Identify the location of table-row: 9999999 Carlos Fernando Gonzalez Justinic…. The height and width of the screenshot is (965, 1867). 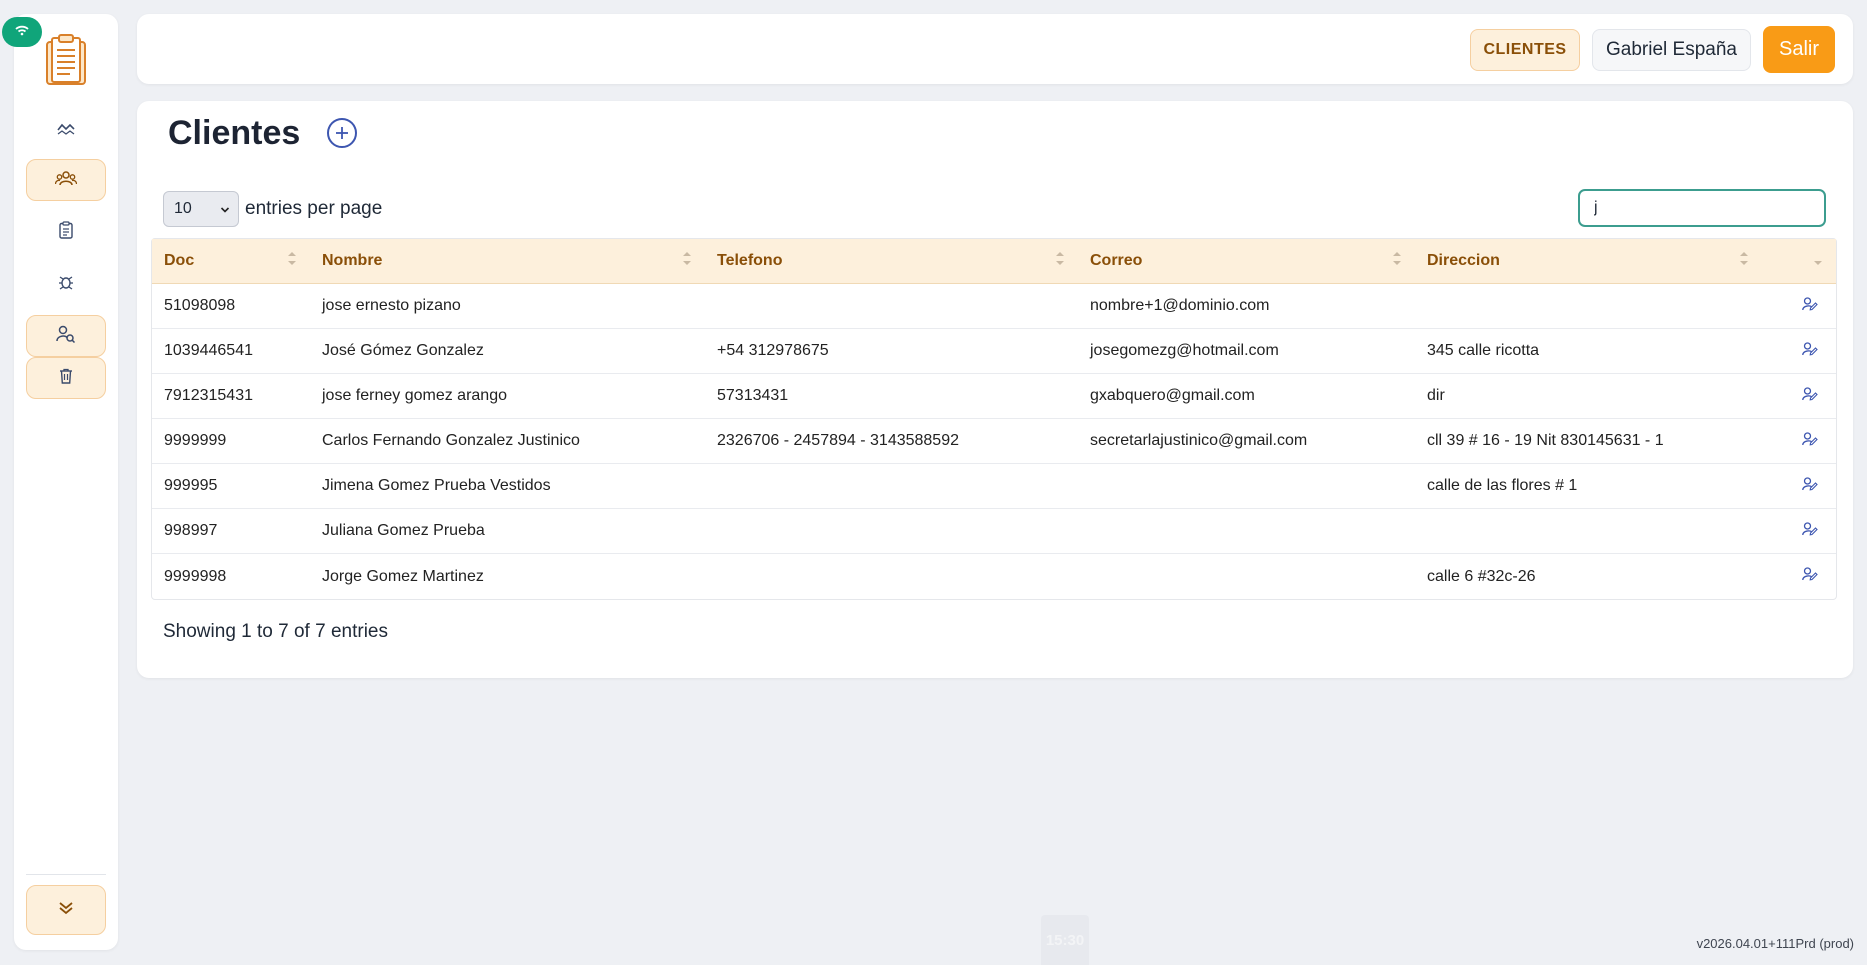
(994, 441).